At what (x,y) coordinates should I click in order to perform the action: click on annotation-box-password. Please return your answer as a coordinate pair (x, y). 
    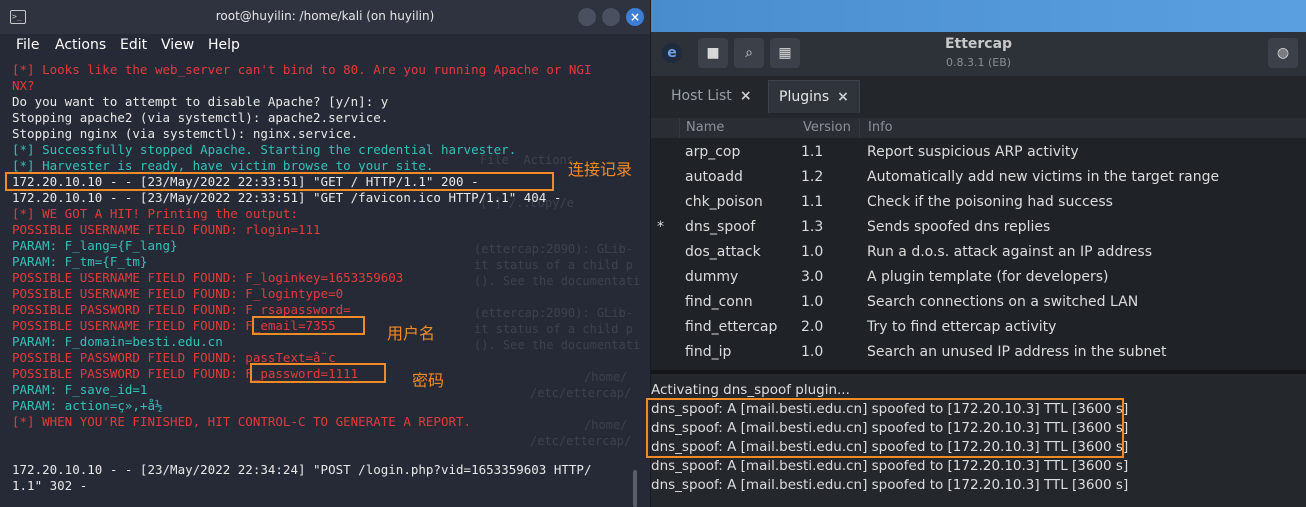
    Looking at the image, I should click on (318, 373).